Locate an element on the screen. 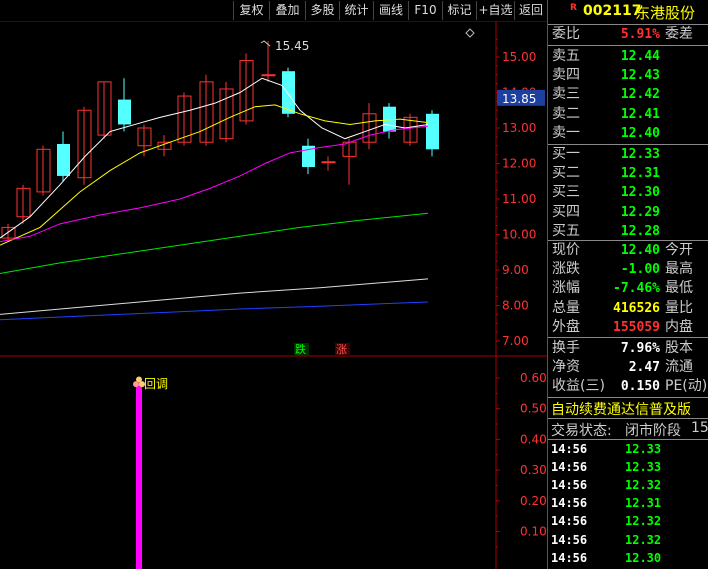 This screenshot has width=708, height=569. sell-order-row: 卖一 12.40 is located at coordinates (628, 133).